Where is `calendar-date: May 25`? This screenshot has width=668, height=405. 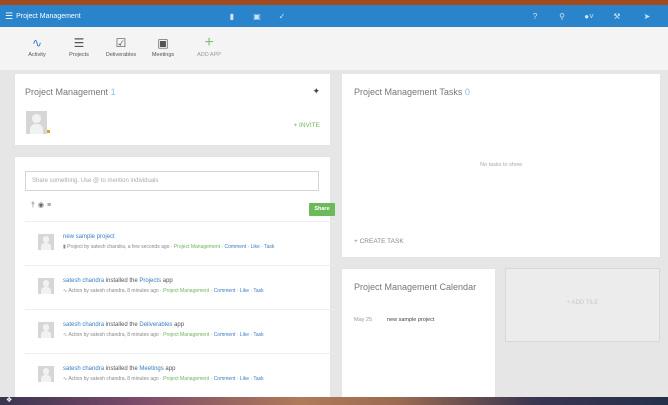
calendar-date: May 25 is located at coordinates (363, 320).